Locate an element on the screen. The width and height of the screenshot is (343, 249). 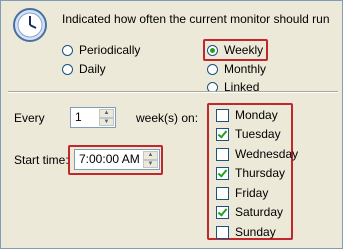
checkbox-monday is located at coordinates (222, 115).